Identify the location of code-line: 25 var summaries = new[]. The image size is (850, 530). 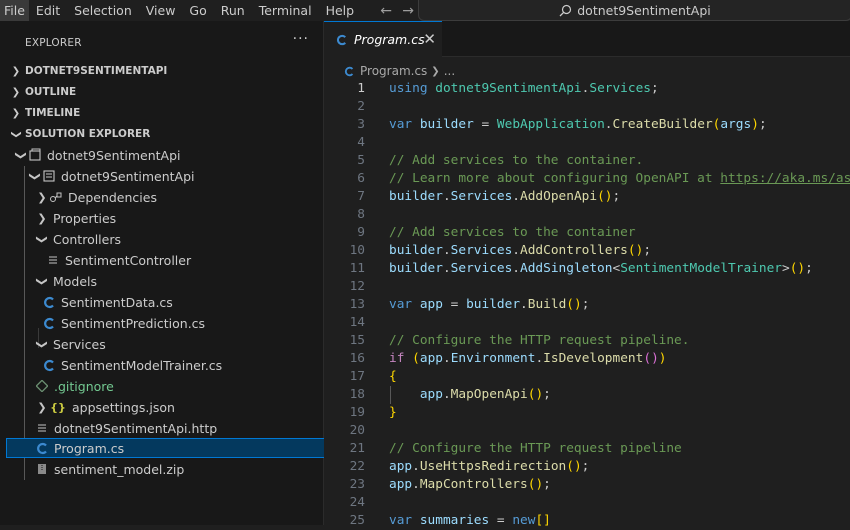
(587, 521).